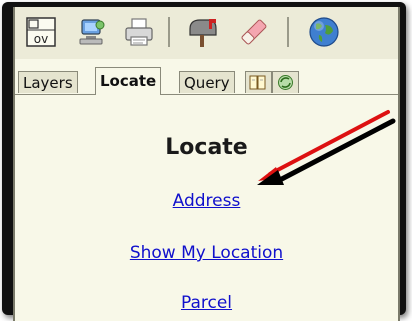 Image resolution: width=412 pixels, height=321 pixels. What do you see at coordinates (128, 81) in the screenshot?
I see `tab-locate: Locate` at bounding box center [128, 81].